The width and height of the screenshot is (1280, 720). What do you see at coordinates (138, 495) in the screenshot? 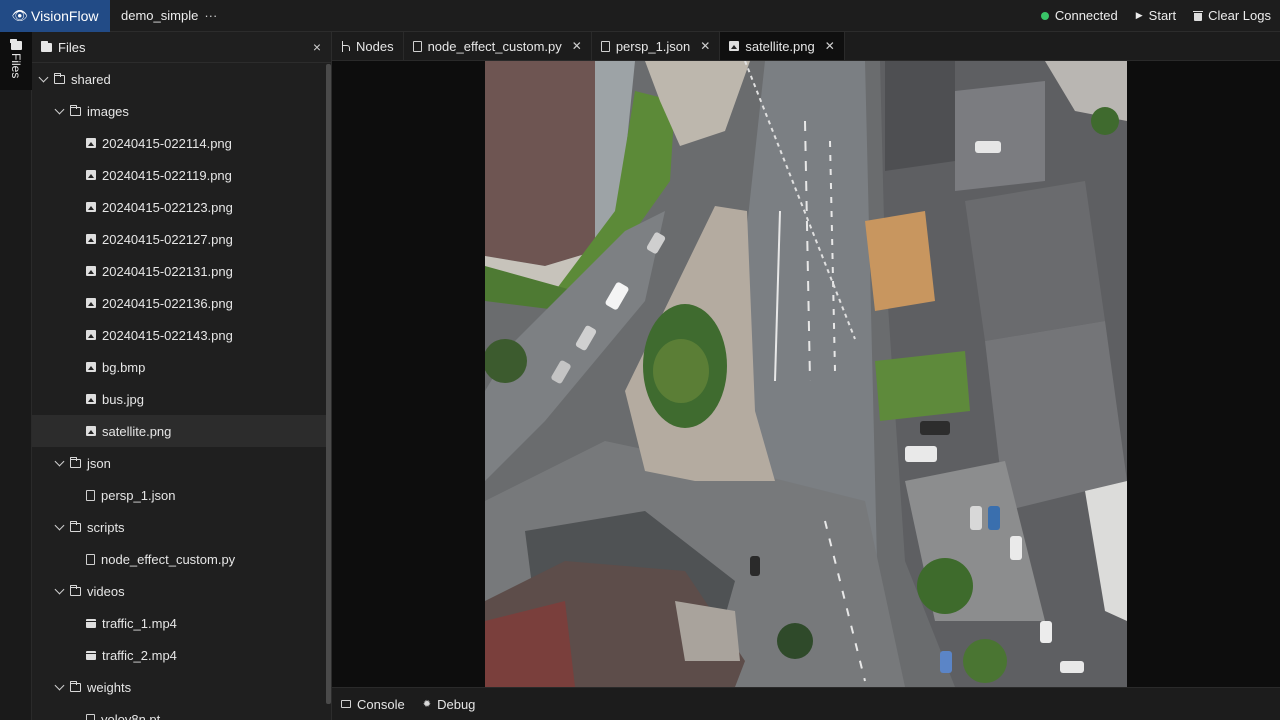
I see `tree-item-label: persp_1.json` at bounding box center [138, 495].